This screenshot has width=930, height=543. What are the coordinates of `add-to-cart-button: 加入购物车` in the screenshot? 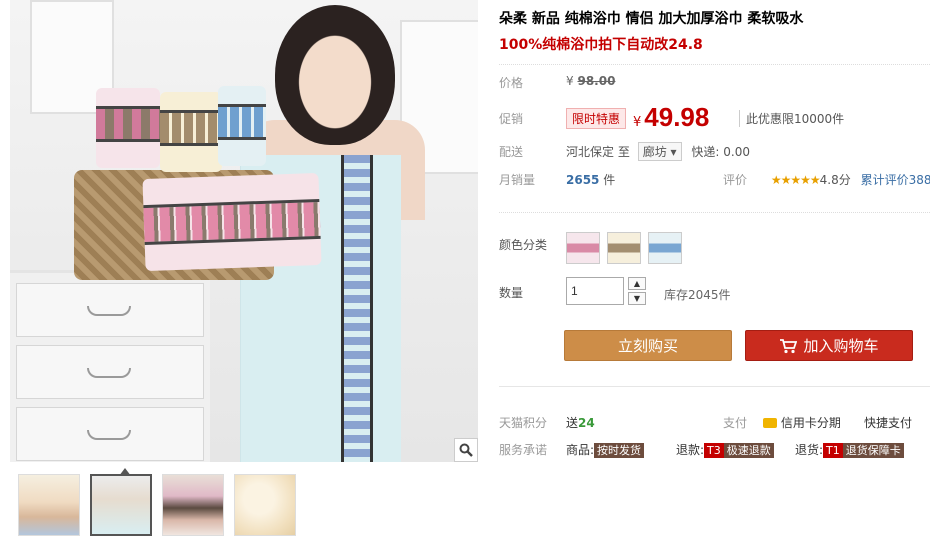 It's located at (829, 345).